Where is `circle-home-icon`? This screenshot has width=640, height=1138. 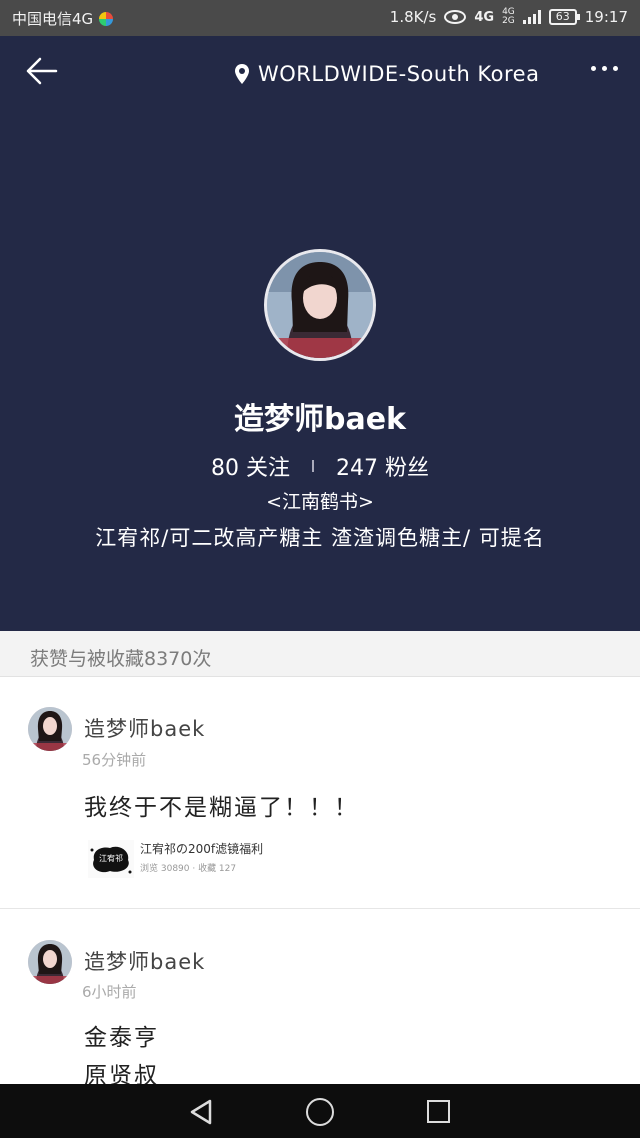 circle-home-icon is located at coordinates (320, 1112).